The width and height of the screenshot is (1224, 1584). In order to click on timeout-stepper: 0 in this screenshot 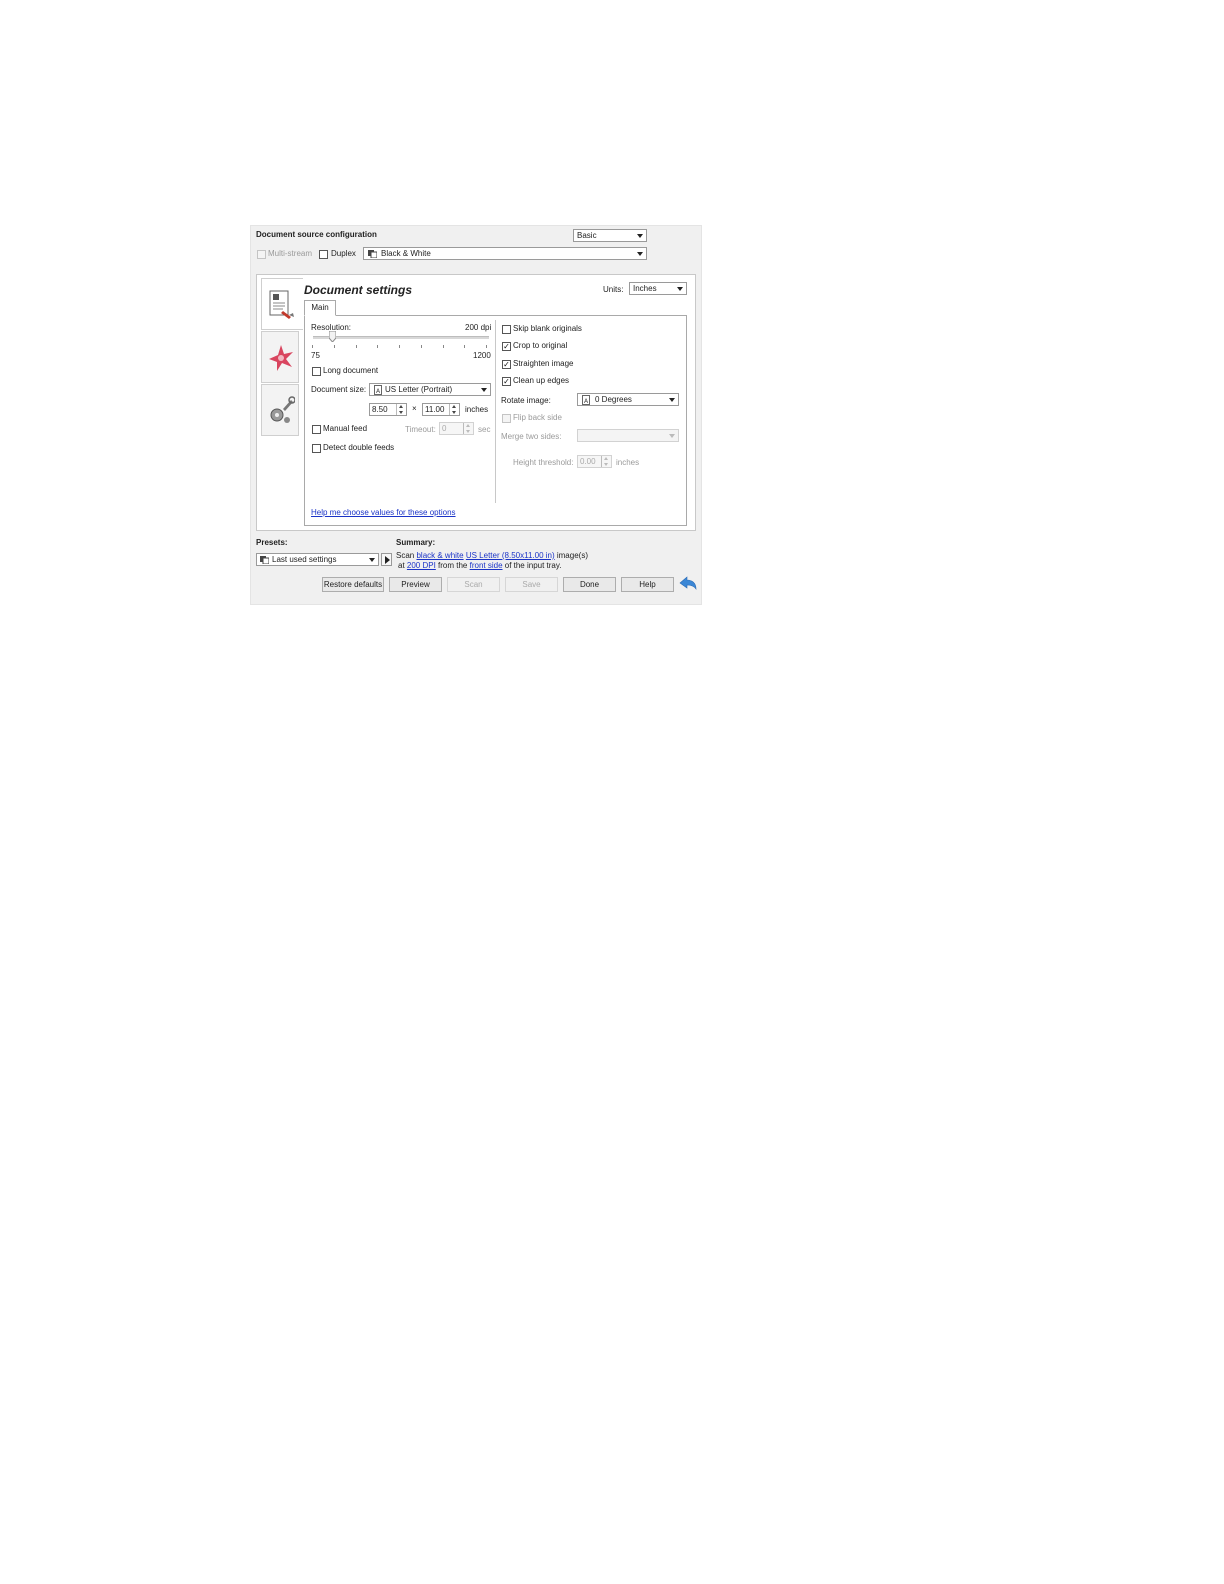, I will do `click(456, 428)`.